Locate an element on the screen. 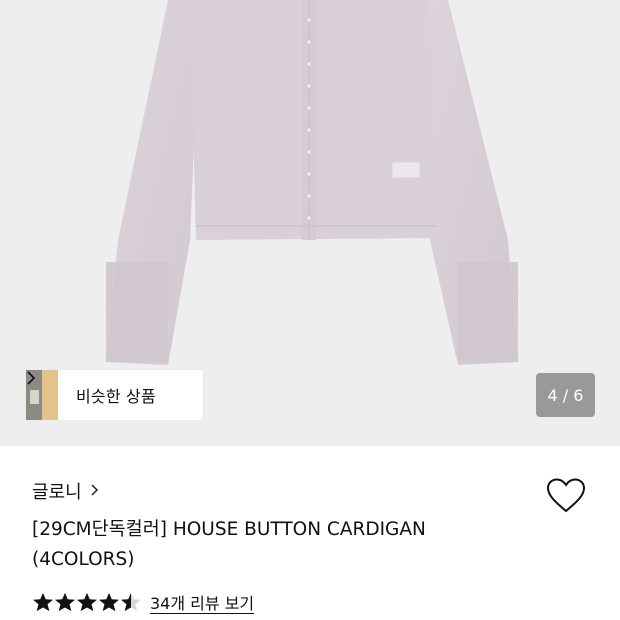  star-rating is located at coordinates (87, 602).